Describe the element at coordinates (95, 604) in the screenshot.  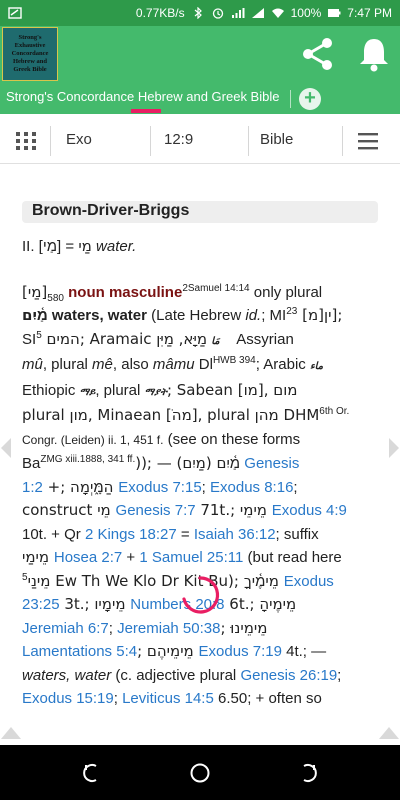
I see `text: 3t.; מֵימָיו` at that location.